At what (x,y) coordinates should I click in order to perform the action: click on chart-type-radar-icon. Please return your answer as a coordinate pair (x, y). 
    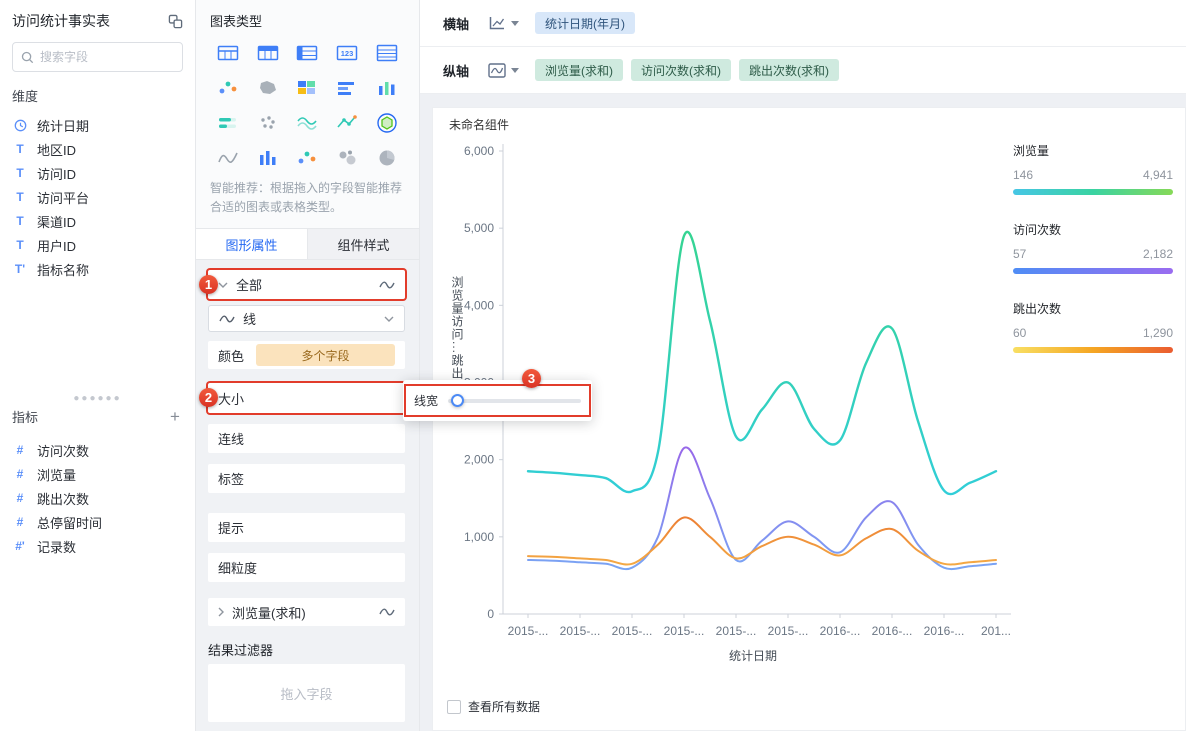
    Looking at the image, I should click on (387, 123).